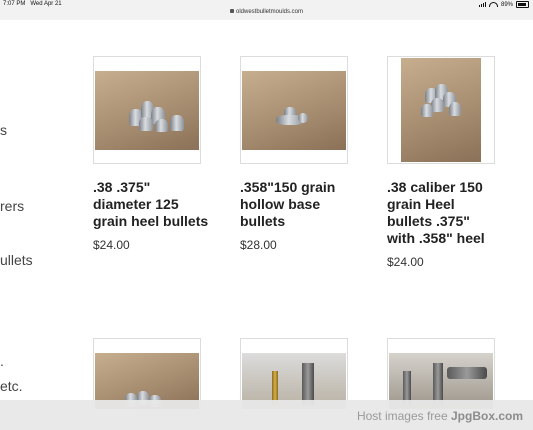 The height and width of the screenshot is (430, 533). Describe the element at coordinates (493, 4) in the screenshot. I see `wifi-icon` at that location.